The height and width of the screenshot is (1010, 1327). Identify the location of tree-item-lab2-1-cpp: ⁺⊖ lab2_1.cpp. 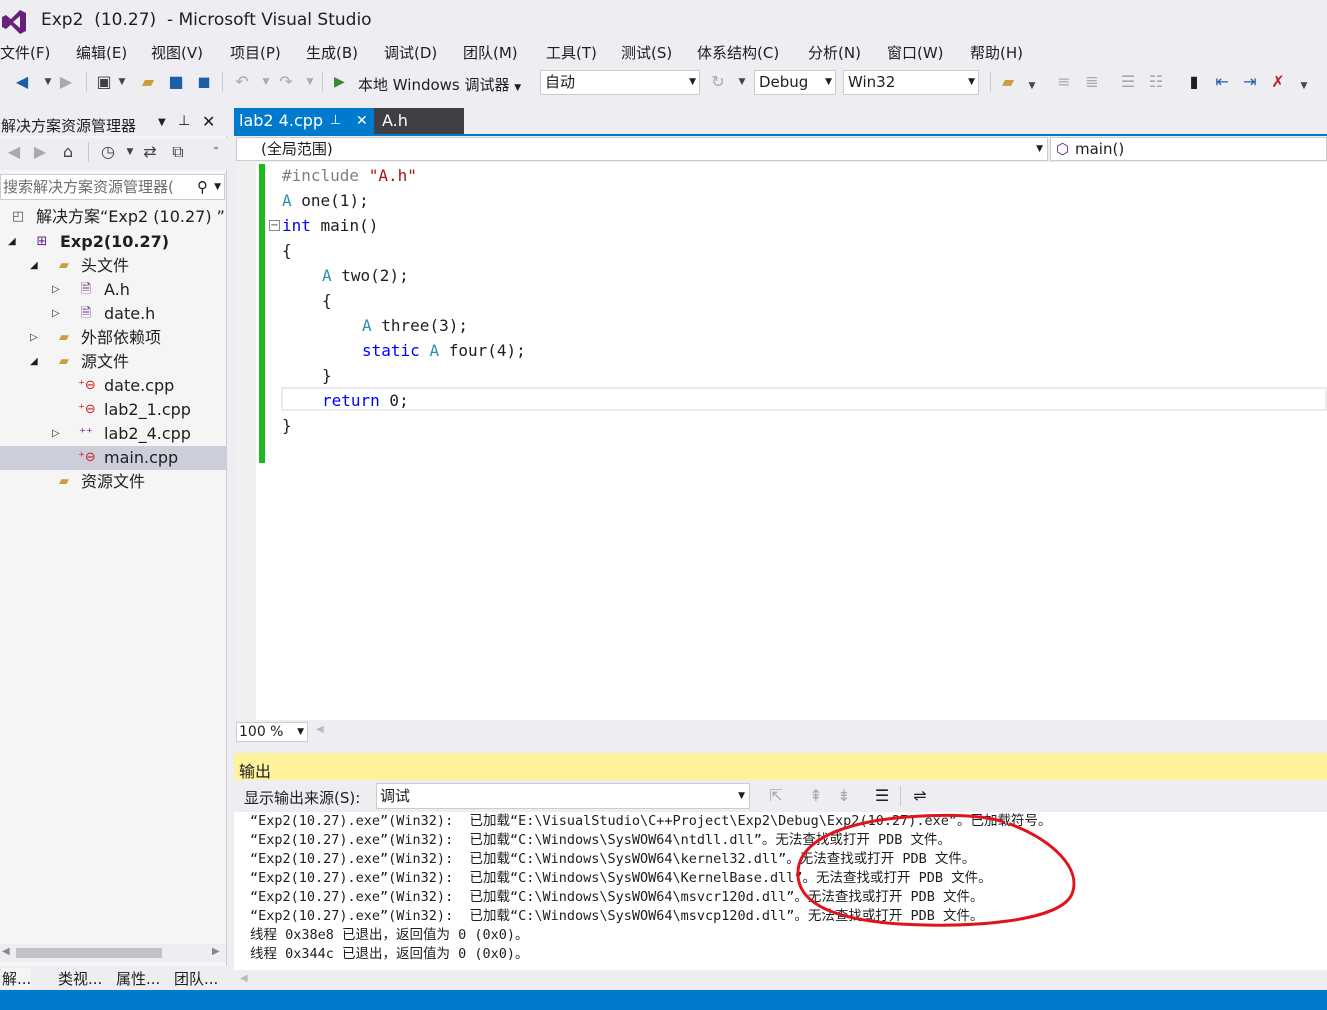
(113, 410).